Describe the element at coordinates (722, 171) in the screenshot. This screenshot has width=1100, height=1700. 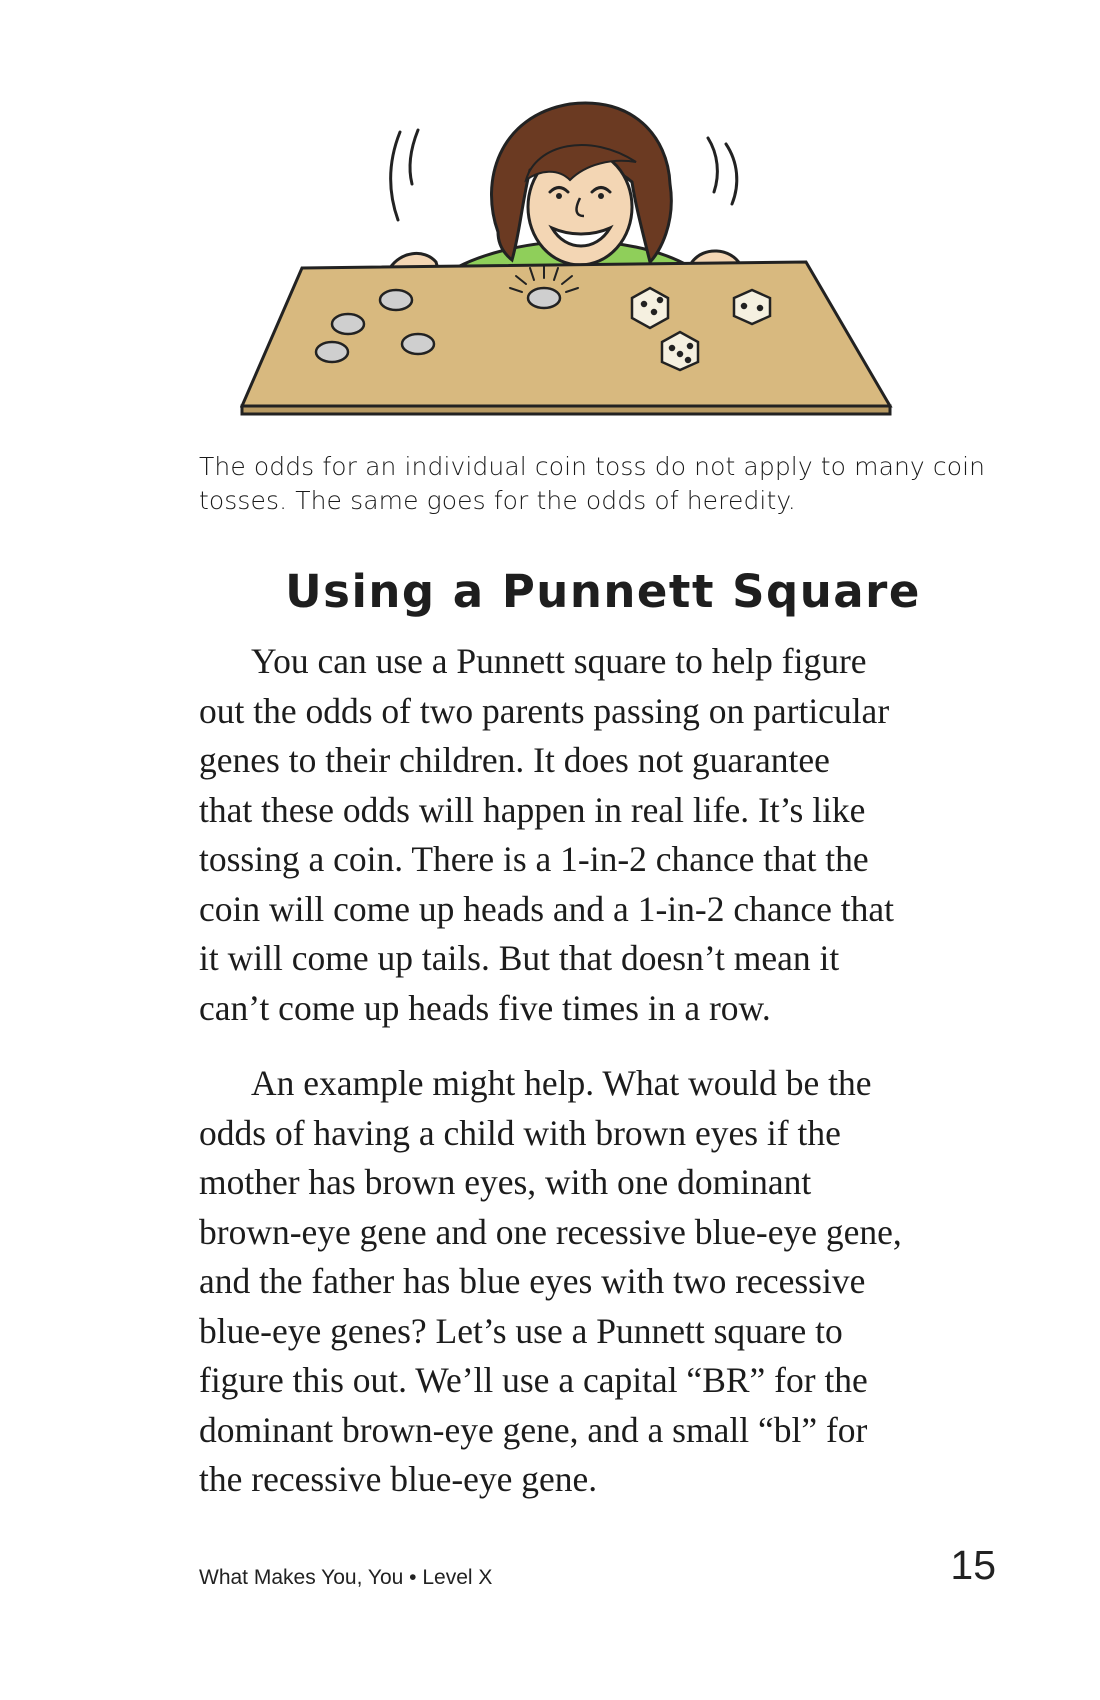
I see `motion-lines-right-icon` at that location.